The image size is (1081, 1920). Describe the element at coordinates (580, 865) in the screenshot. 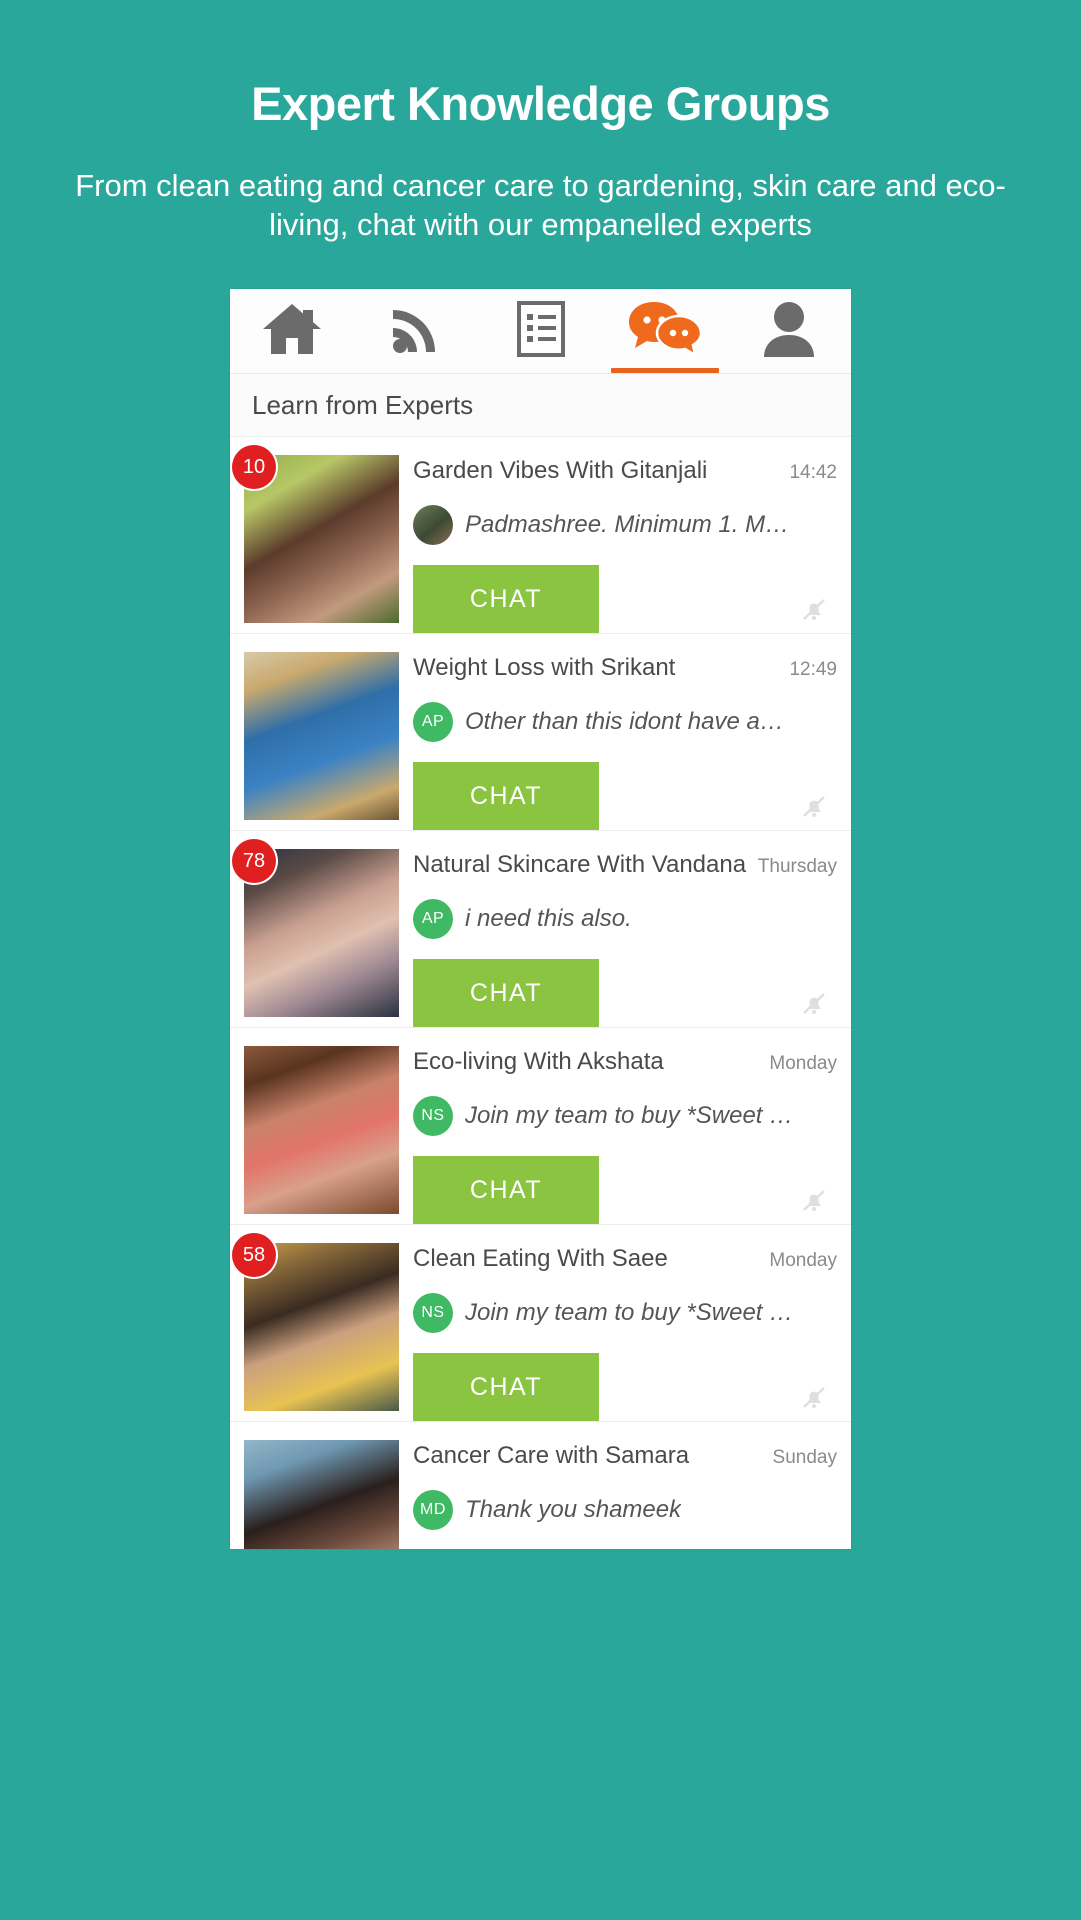

I see `group-title: Natural Skincare With Vandana` at that location.